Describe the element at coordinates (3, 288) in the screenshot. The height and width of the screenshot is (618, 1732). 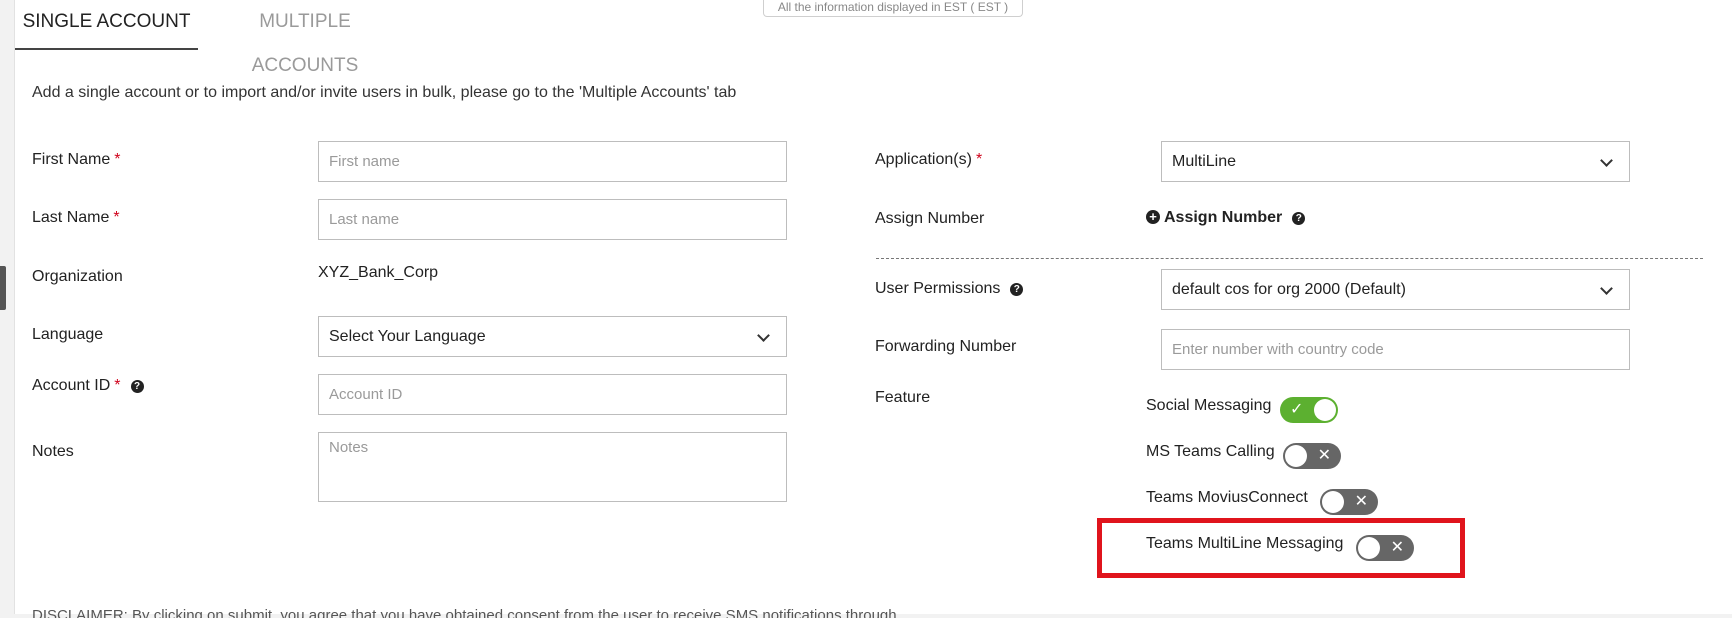
I see `side-panel-handle` at that location.